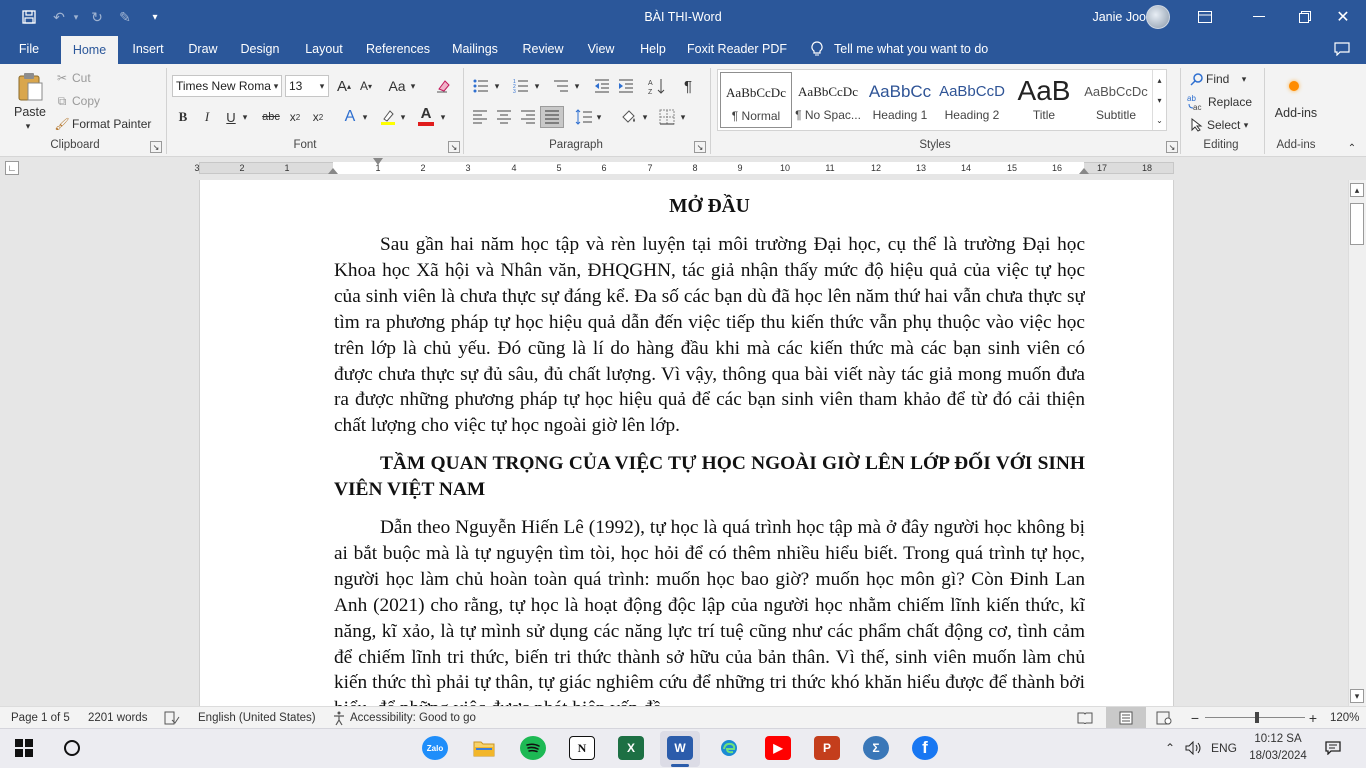 This screenshot has height=768, width=1366. What do you see at coordinates (203, 49) in the screenshot?
I see `tab-draw: Draw` at bounding box center [203, 49].